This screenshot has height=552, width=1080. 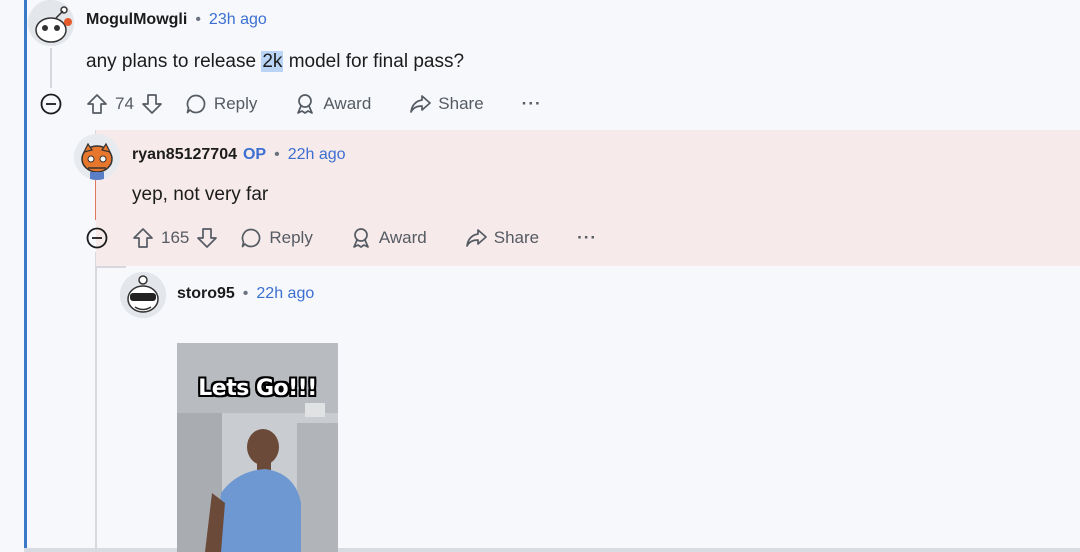 I want to click on comment-actions: 165 Reply Award Share ···, so click(x=341, y=238).